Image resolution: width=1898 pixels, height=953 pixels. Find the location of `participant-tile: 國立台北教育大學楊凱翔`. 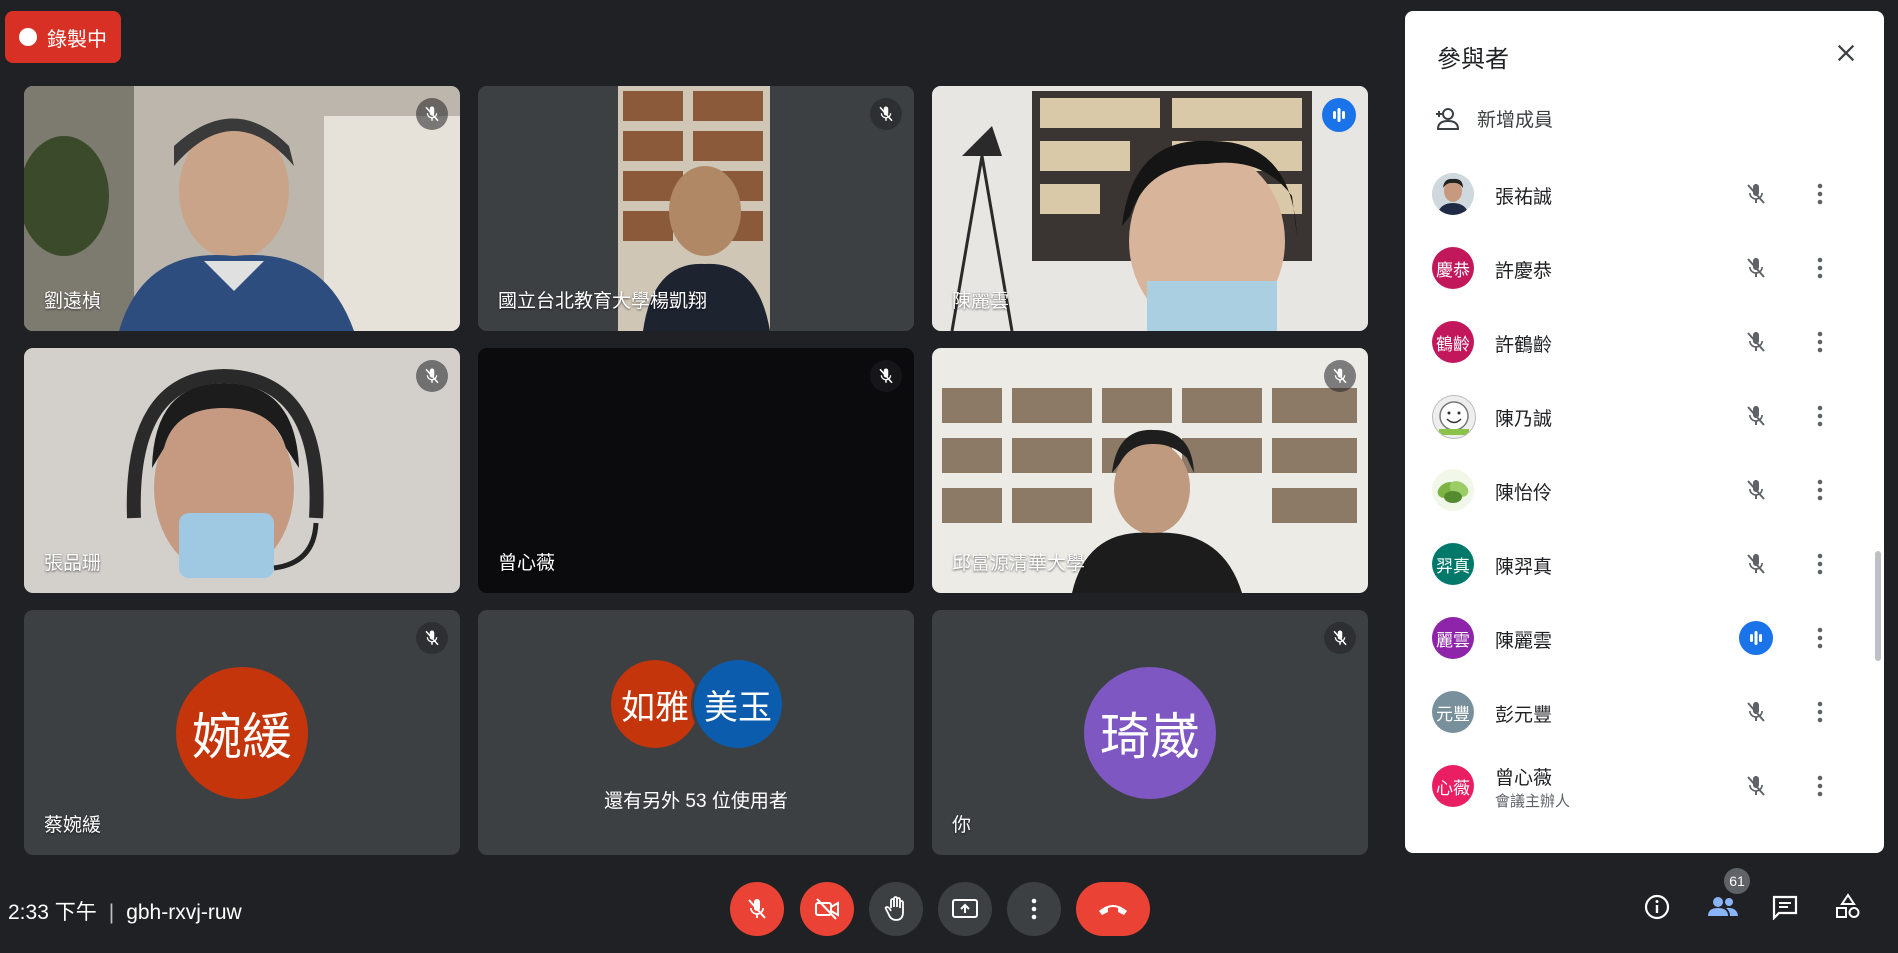

participant-tile: 國立台北教育大學楊凱翔 is located at coordinates (696, 208).